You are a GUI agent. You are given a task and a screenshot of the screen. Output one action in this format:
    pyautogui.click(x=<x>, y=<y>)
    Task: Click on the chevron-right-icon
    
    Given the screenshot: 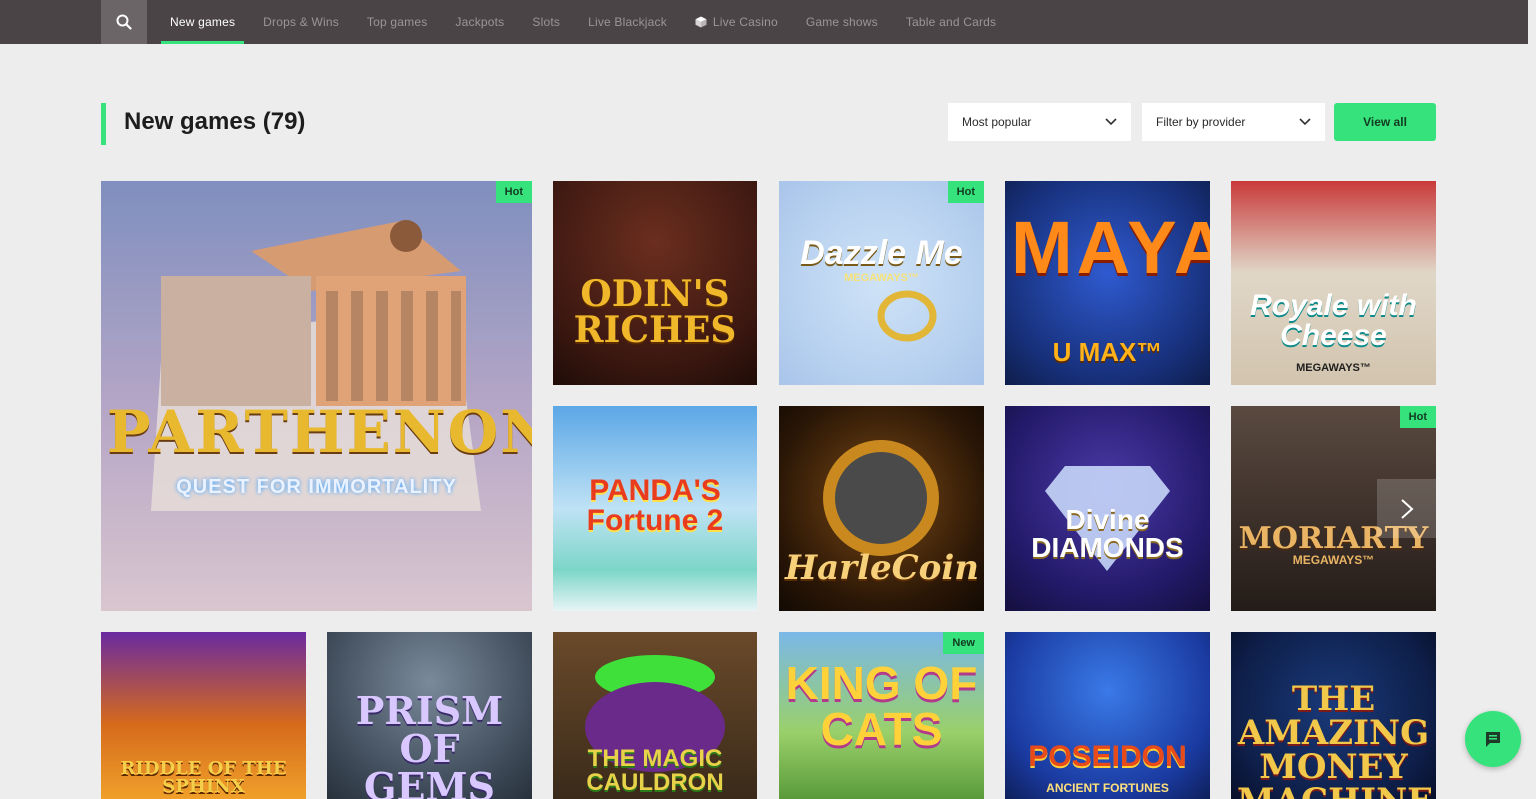 What is the action you would take?
    pyautogui.click(x=1406, y=508)
    